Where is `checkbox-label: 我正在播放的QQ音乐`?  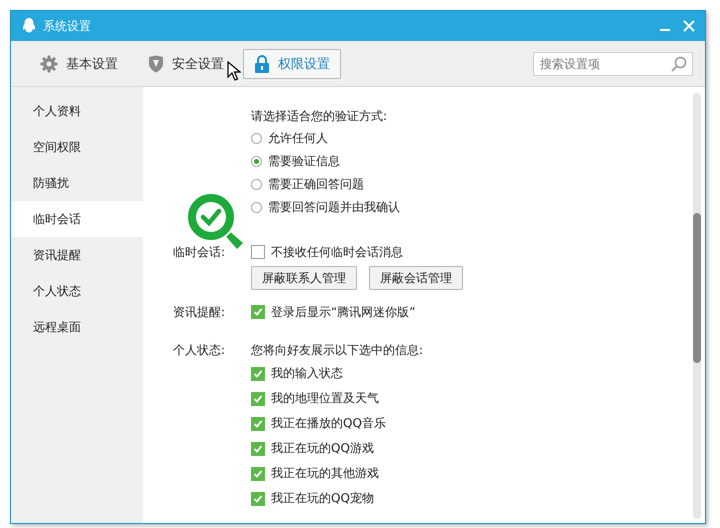 checkbox-label: 我正在播放的QQ音乐 is located at coordinates (328, 423).